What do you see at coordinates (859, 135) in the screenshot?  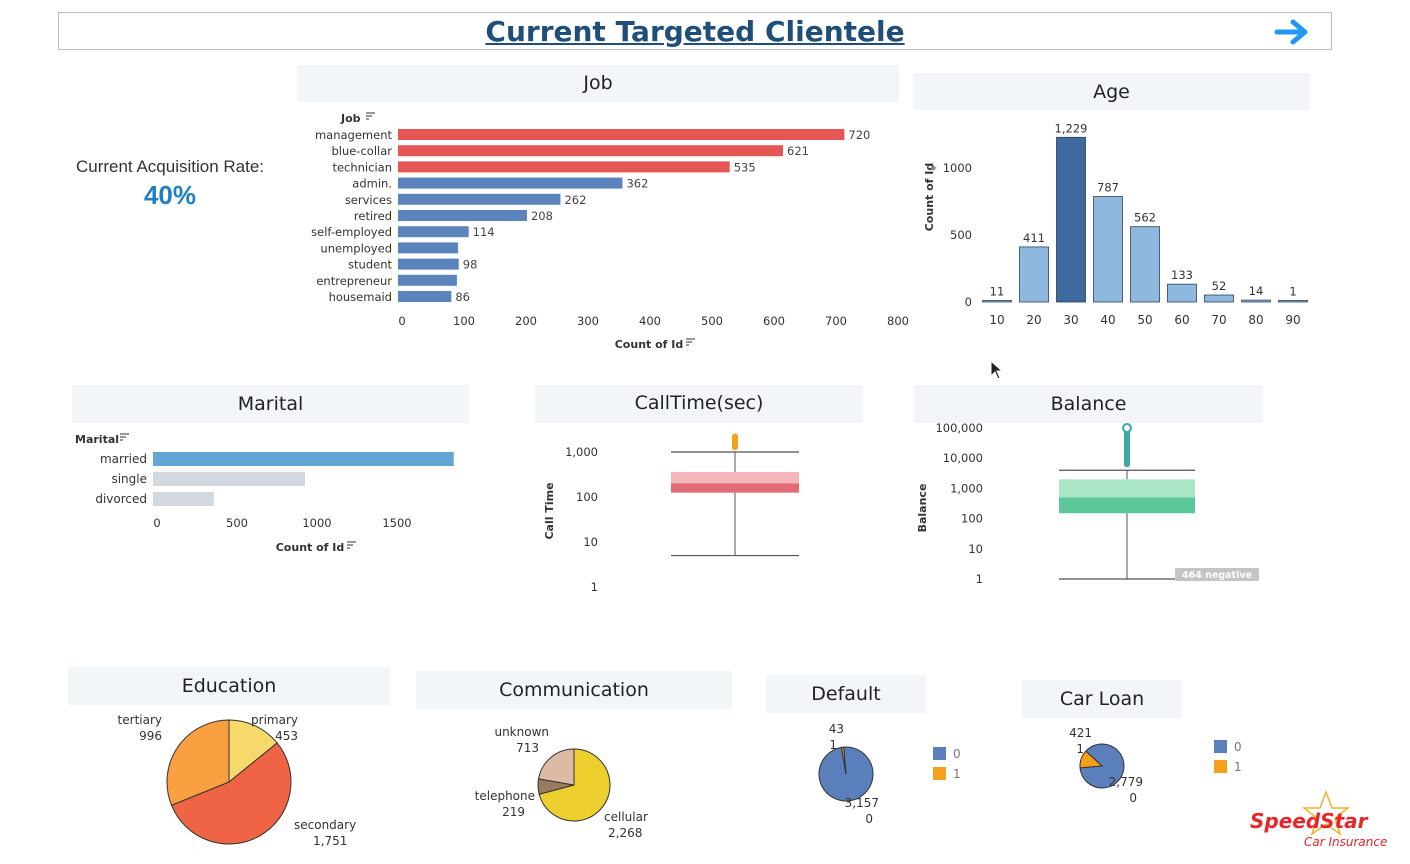 I see `job-bar-label: 720` at bounding box center [859, 135].